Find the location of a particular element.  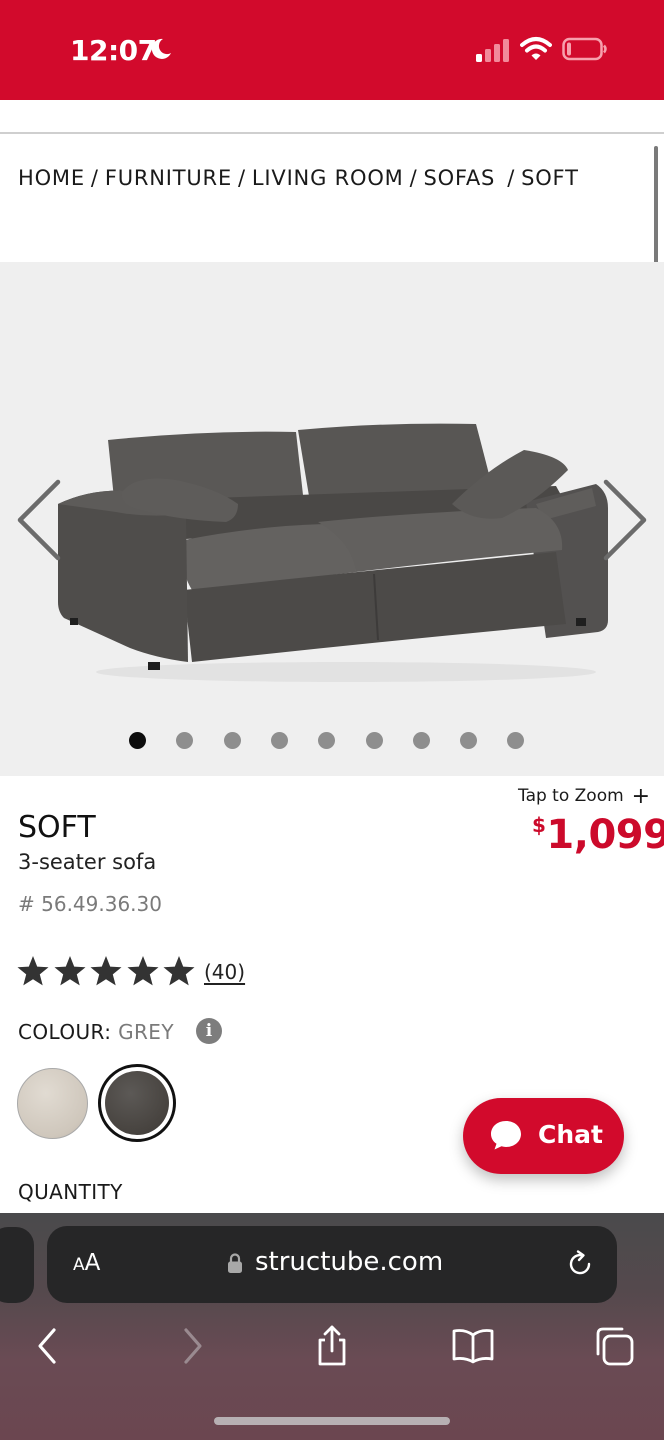

url-text: structube.com is located at coordinates (349, 1262).